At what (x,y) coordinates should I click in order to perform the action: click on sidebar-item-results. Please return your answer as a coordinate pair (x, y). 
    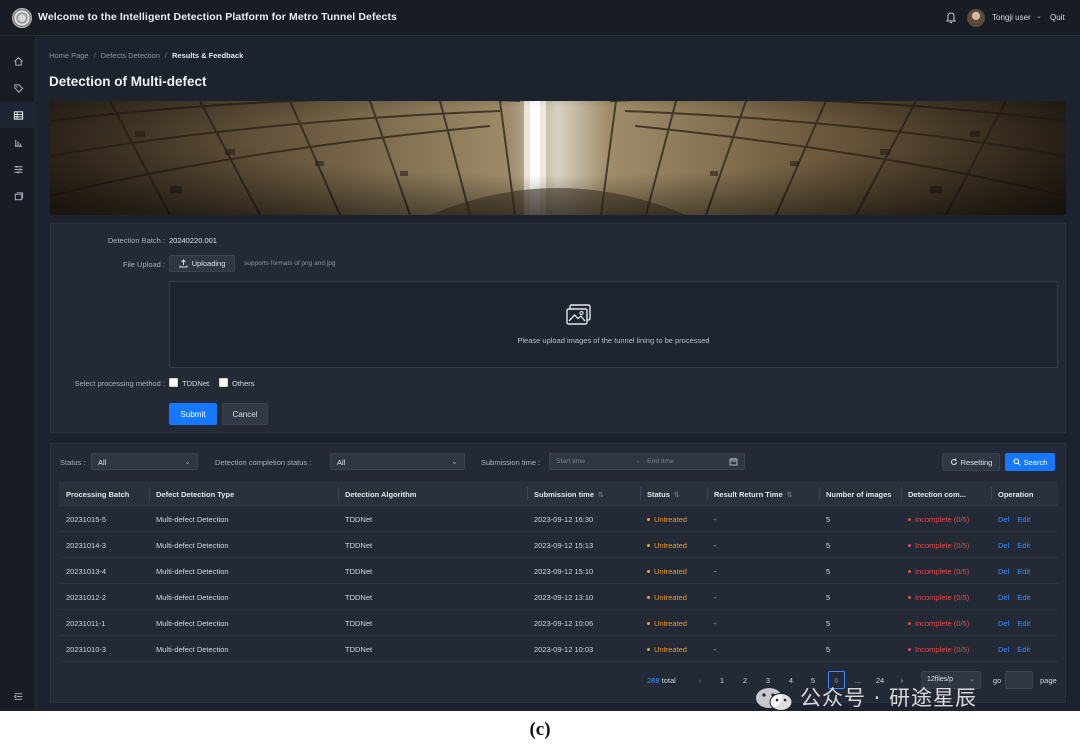
    Looking at the image, I should click on (18, 115).